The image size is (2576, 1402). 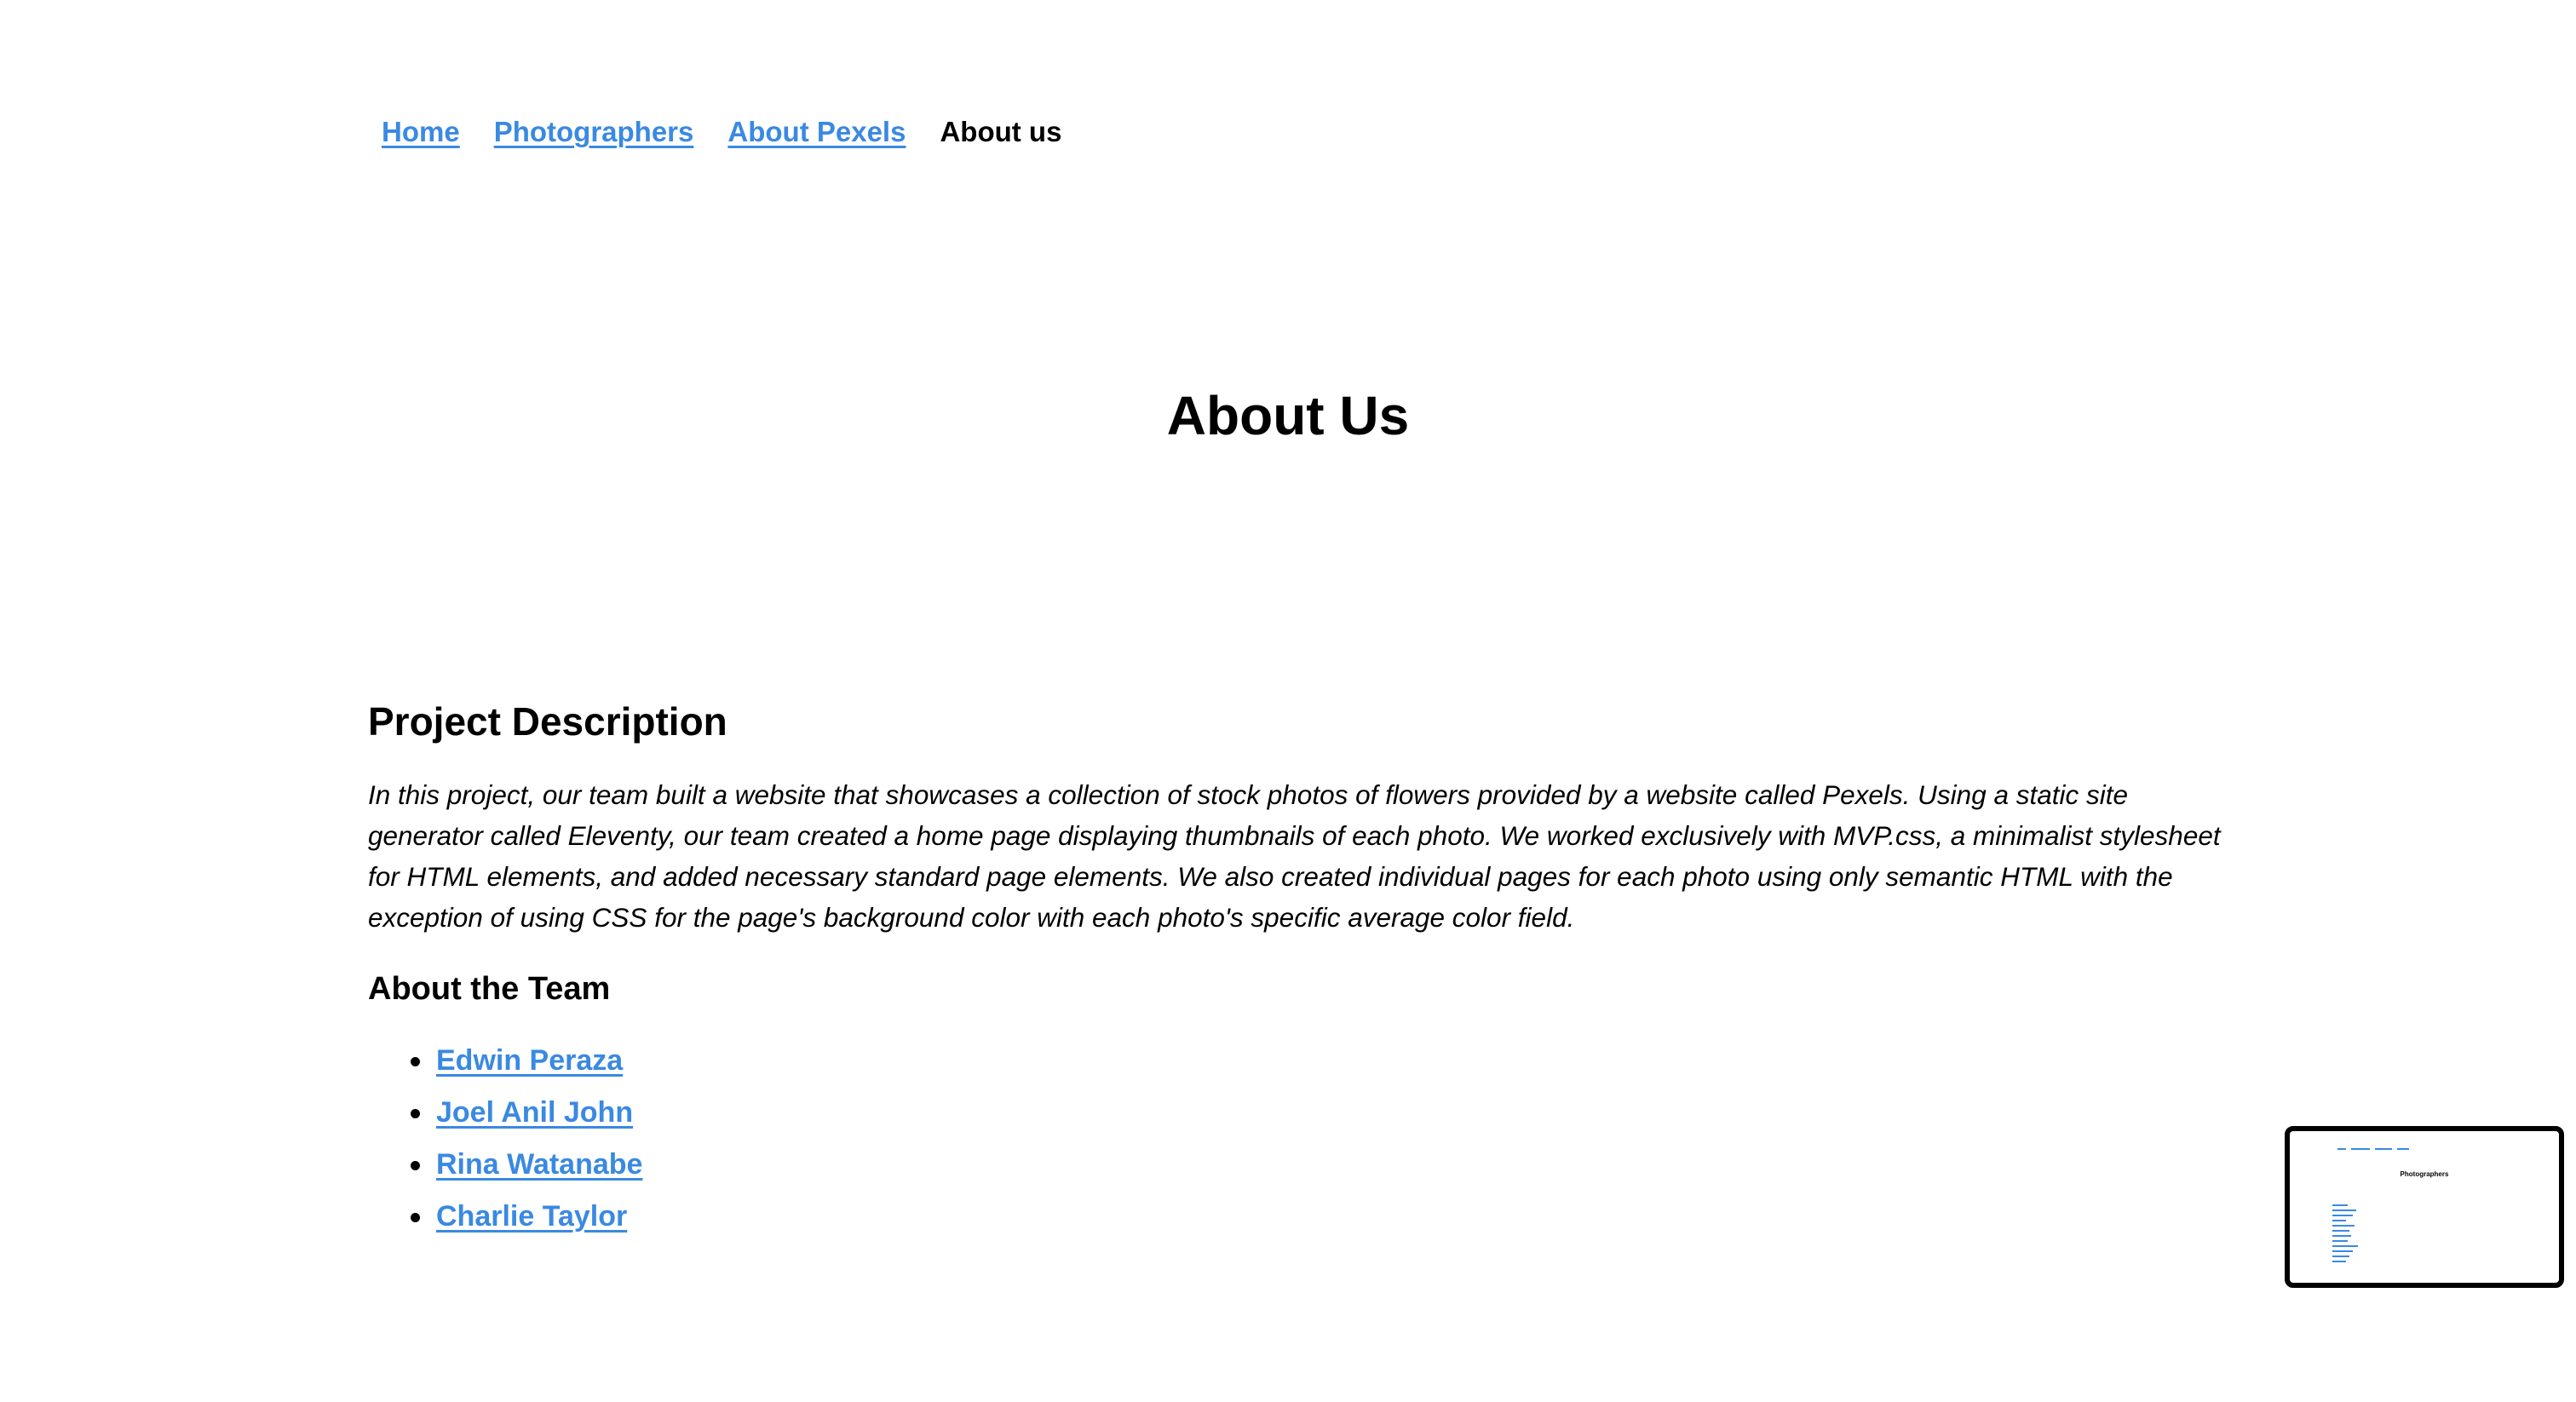 What do you see at coordinates (1318, 1061) in the screenshot?
I see `list-item: Edwin Peraza` at bounding box center [1318, 1061].